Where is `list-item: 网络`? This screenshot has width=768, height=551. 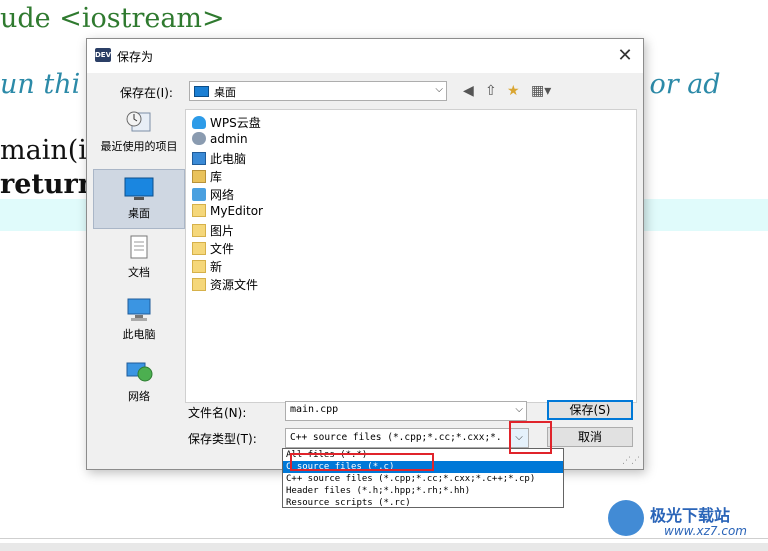
list-item: 网络 is located at coordinates (213, 195).